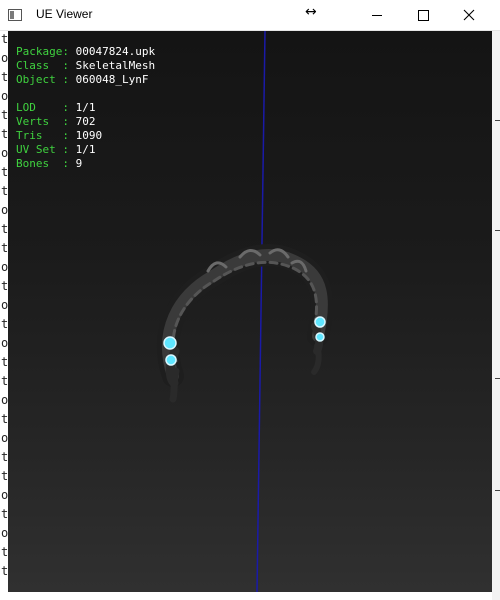  I want to click on maximize-icon, so click(423, 15).